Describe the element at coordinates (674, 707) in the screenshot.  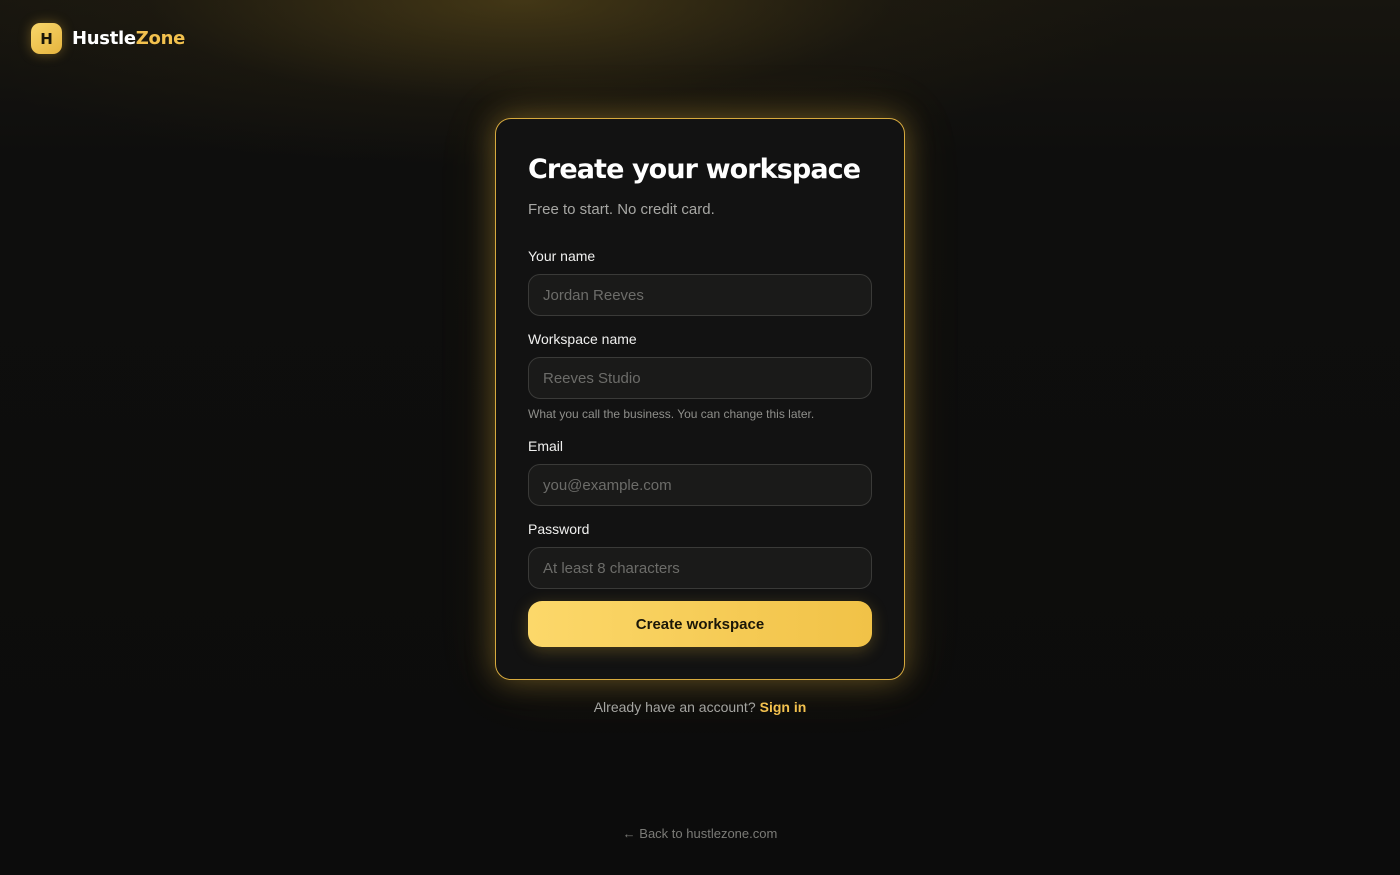
I see `signin-prompt-text: Already have an account?` at that location.